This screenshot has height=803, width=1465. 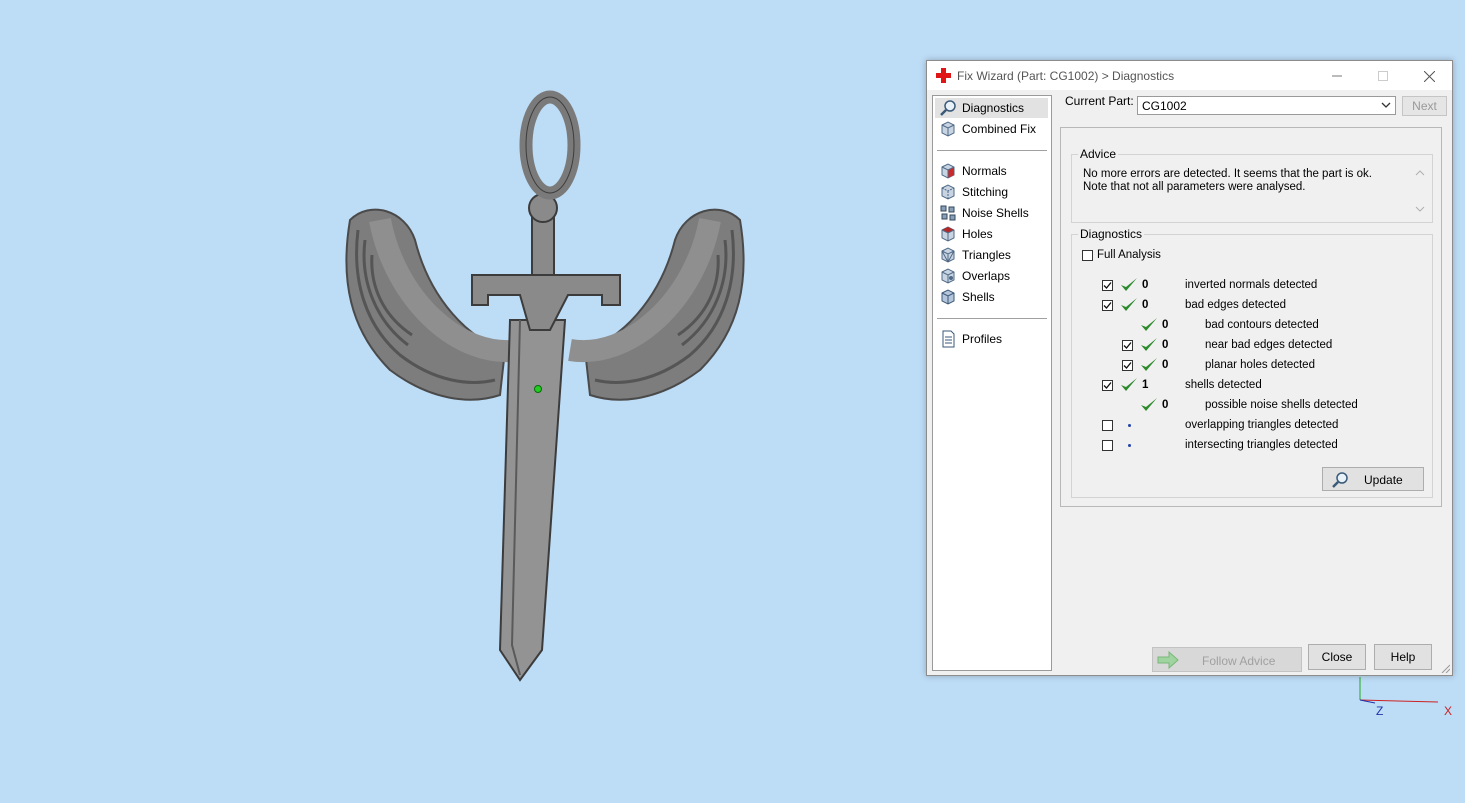 I want to click on current-part-label: Current Part:, so click(x=1099, y=101).